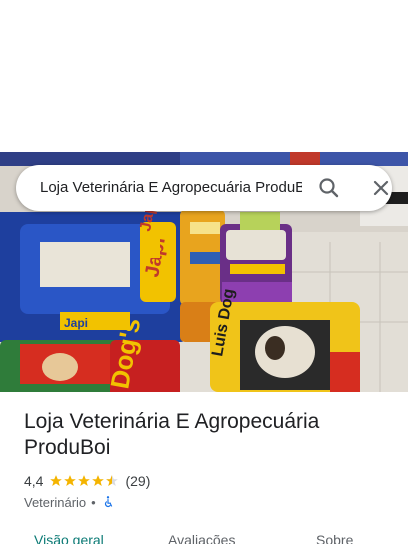  What do you see at coordinates (34, 481) in the screenshot?
I see `rating-value: 4,4` at bounding box center [34, 481].